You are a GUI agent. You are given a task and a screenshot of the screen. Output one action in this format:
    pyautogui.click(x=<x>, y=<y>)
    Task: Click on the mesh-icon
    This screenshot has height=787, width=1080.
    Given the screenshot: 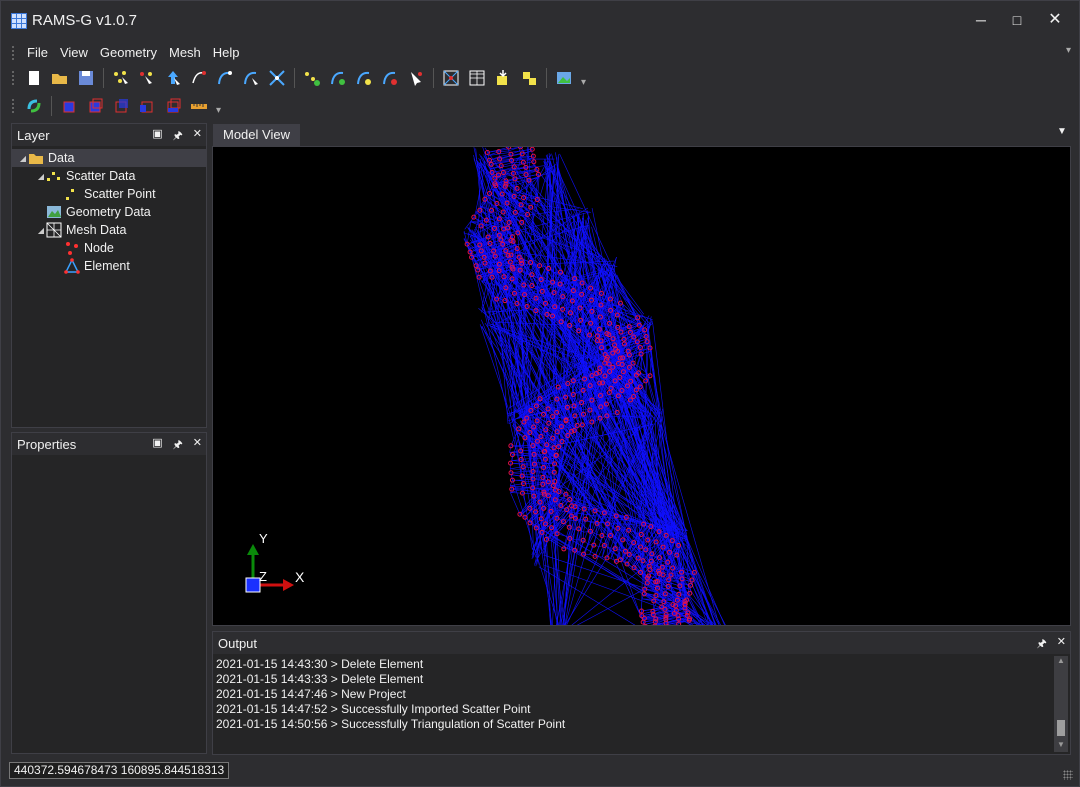 What is the action you would take?
    pyautogui.click(x=451, y=78)
    